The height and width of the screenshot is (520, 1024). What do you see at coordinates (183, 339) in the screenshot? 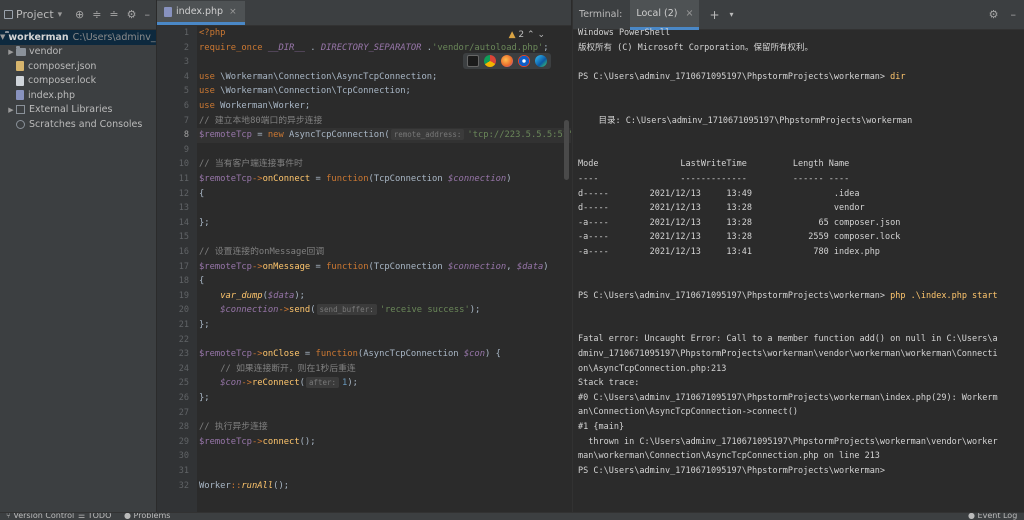
I see `line-number: 22` at bounding box center [183, 339].